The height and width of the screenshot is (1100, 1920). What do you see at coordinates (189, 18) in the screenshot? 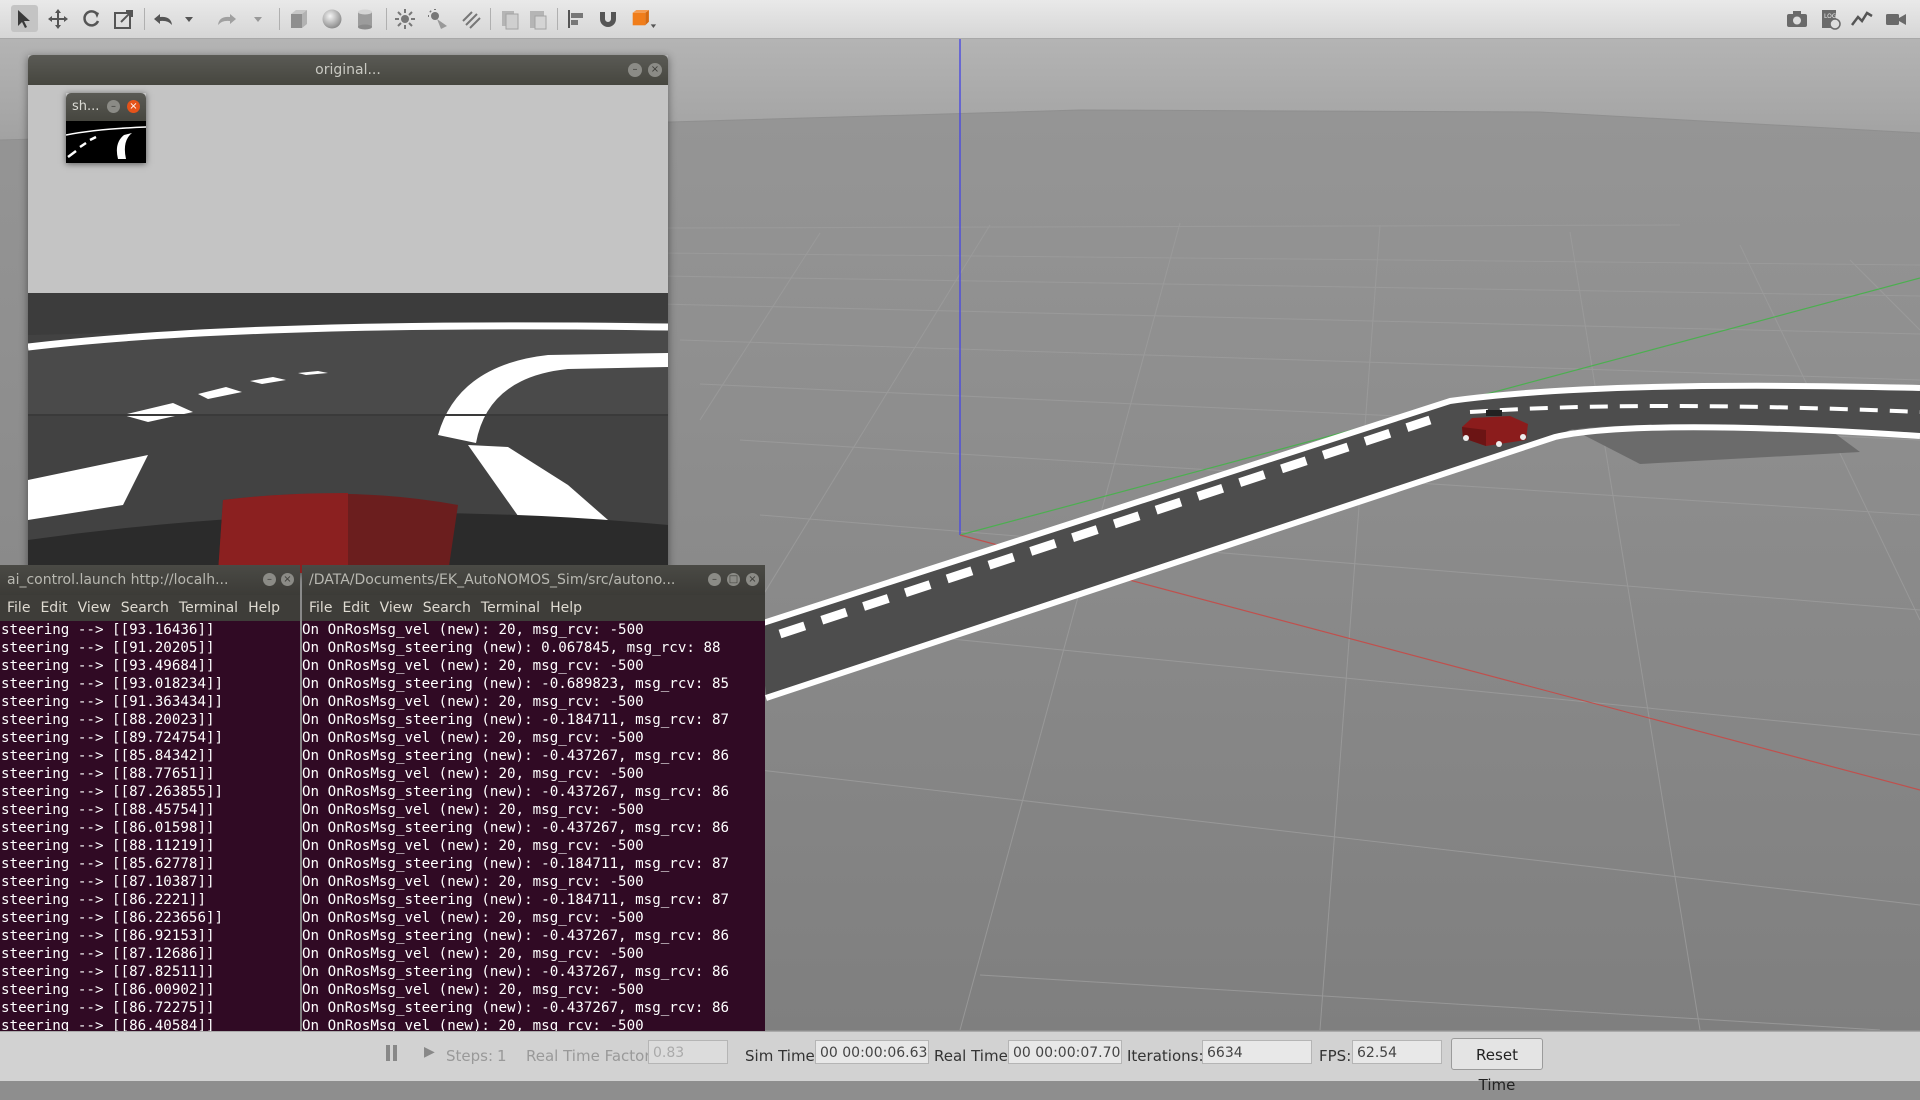
I see `undo-history-icon` at bounding box center [189, 18].